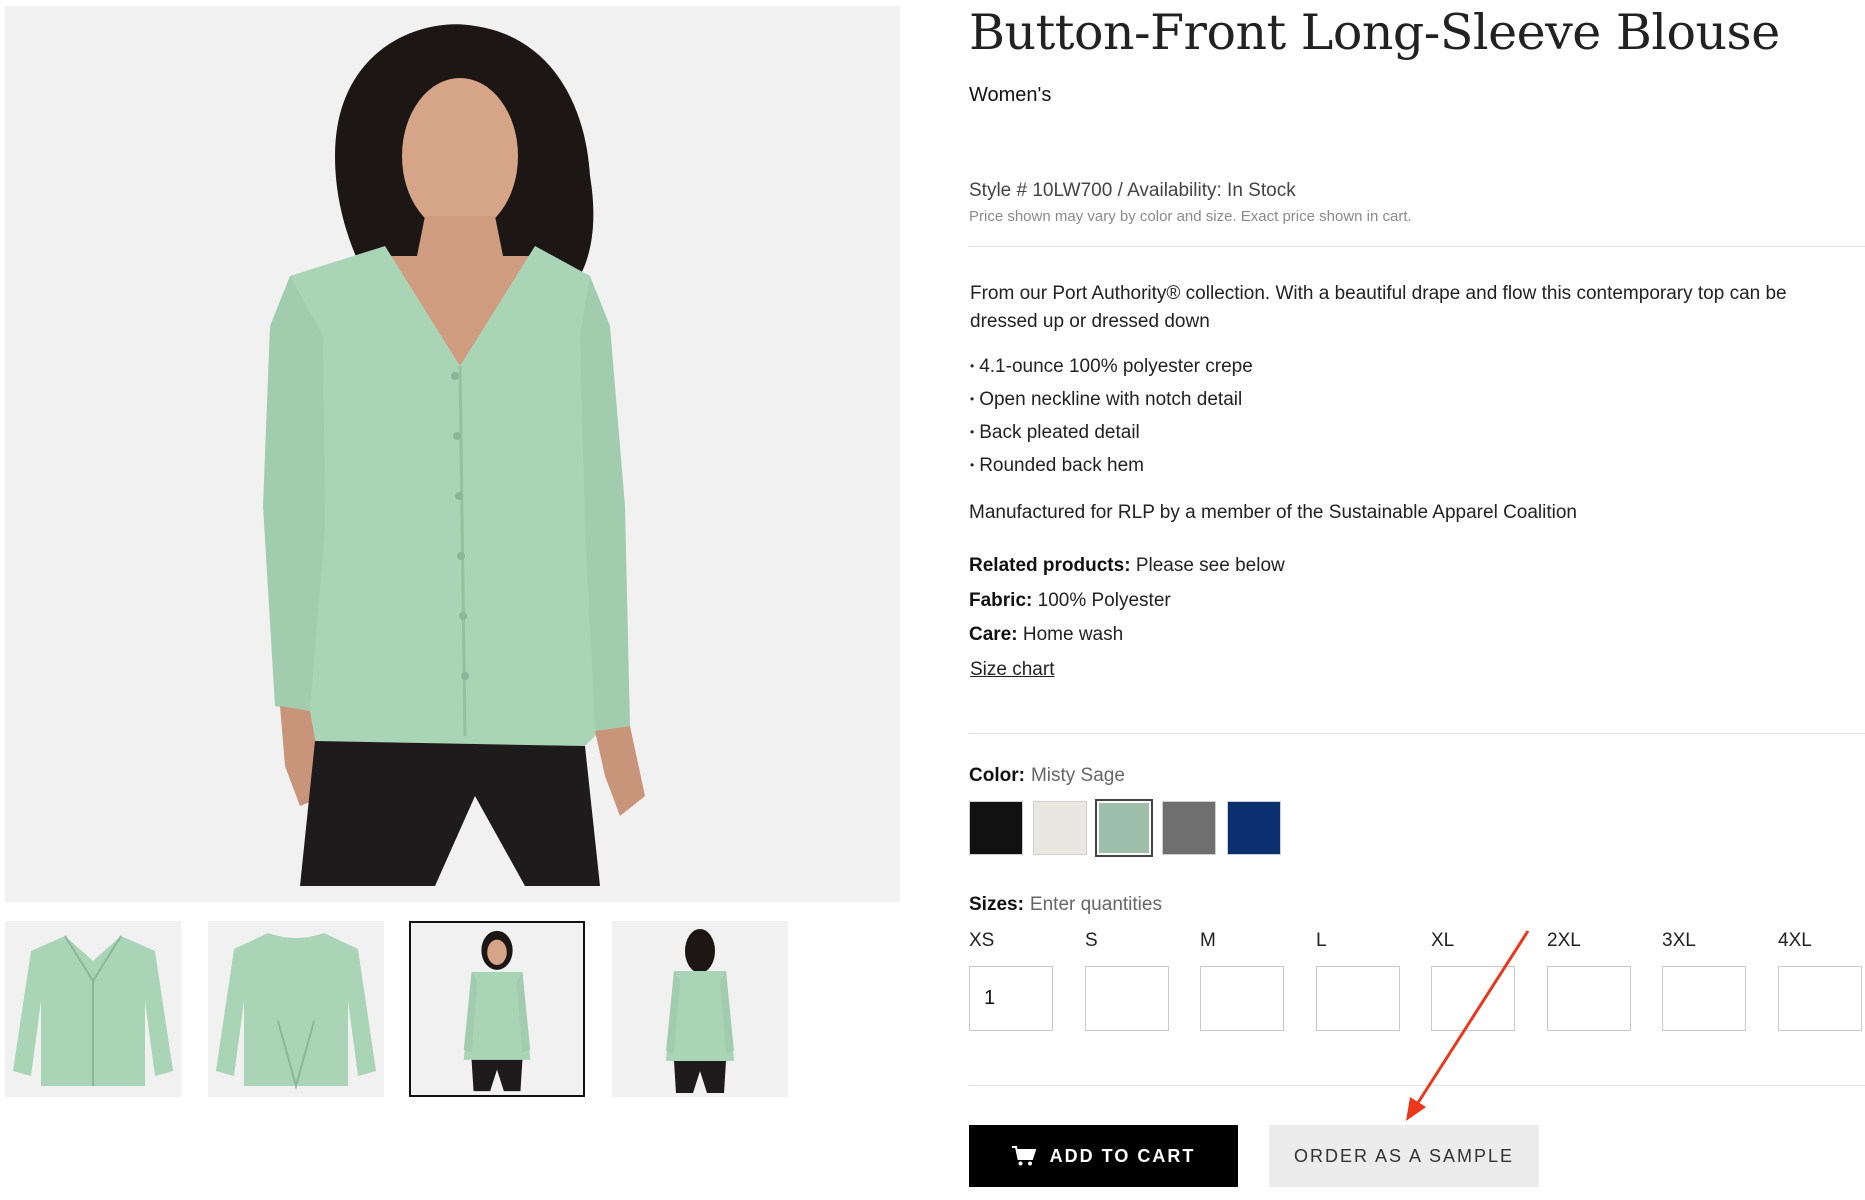  What do you see at coordinates (1073, 634) in the screenshot?
I see `care-value: Home wash` at bounding box center [1073, 634].